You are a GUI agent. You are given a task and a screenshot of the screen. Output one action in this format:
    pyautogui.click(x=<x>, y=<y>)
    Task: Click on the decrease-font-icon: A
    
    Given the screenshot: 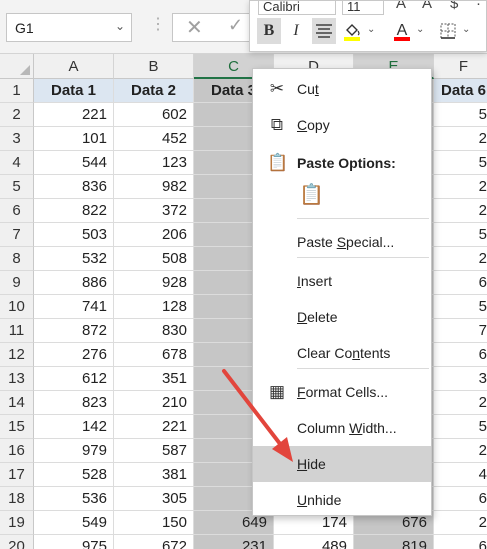 What is the action you would take?
    pyautogui.click(x=427, y=6)
    